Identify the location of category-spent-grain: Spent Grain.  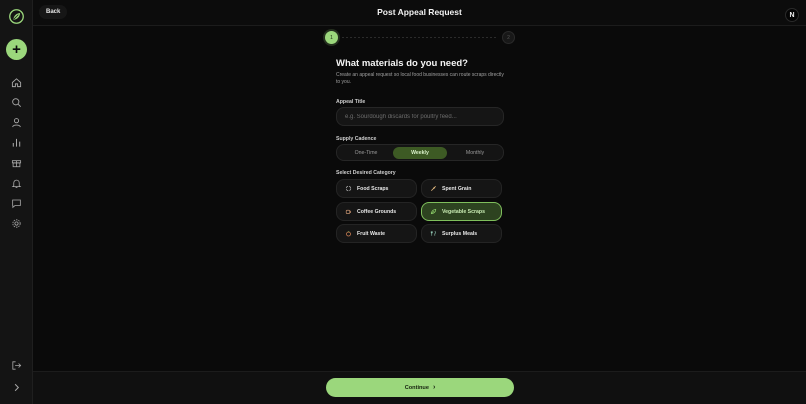
(461, 188).